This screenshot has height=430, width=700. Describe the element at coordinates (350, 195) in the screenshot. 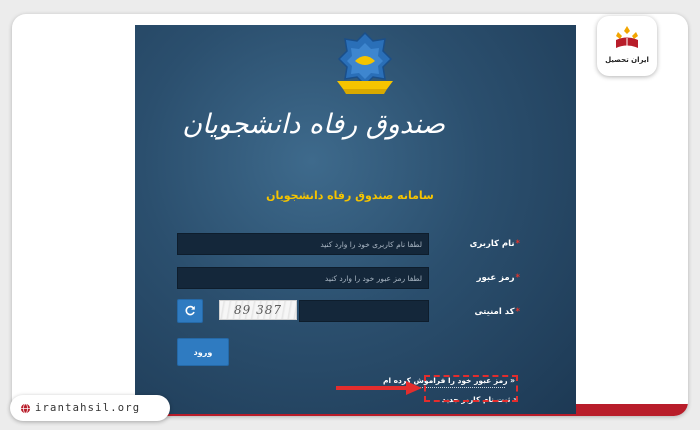

I see `system-title: سامانه صندوق رفاه دانشجویان` at that location.